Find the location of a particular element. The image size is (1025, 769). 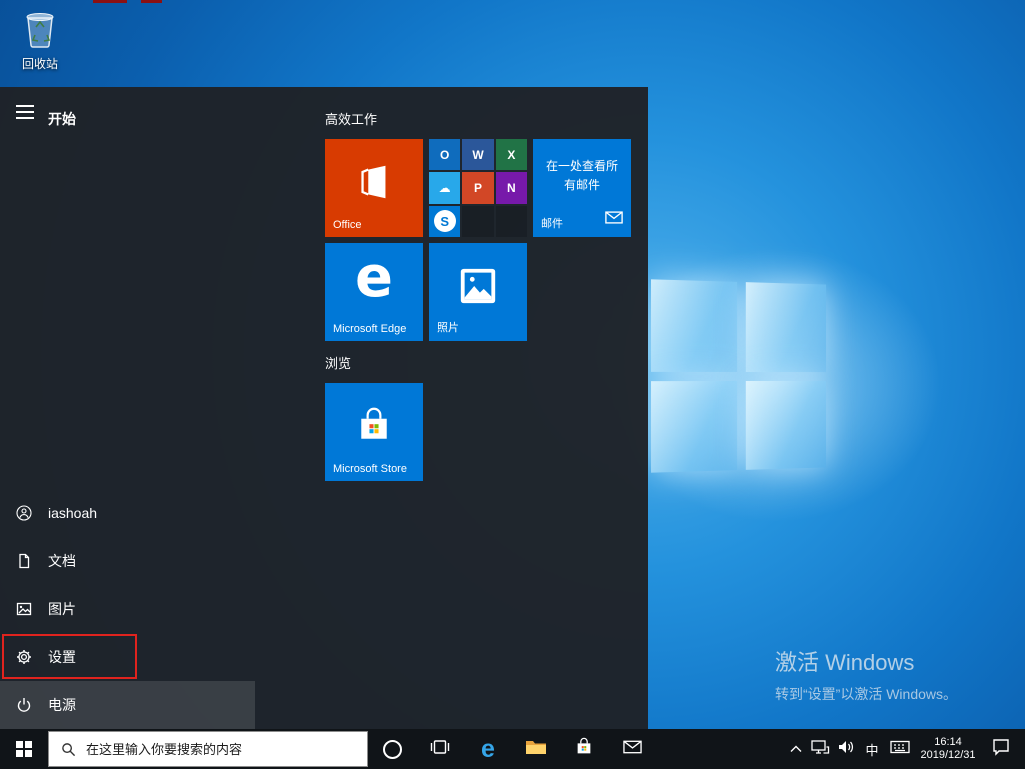

clock-date: 2019/12/31 is located at coordinates (948, 755).